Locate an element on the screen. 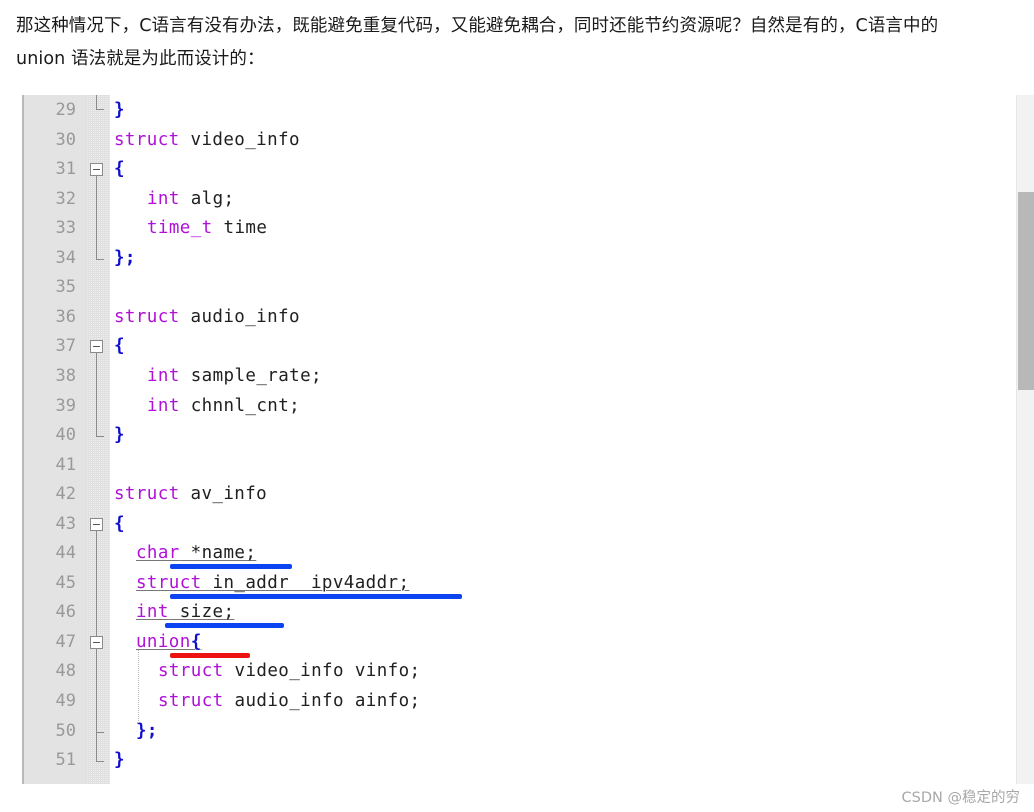 Image resolution: width=1034 pixels, height=812 pixels. line-number: 36 is located at coordinates (65, 316).